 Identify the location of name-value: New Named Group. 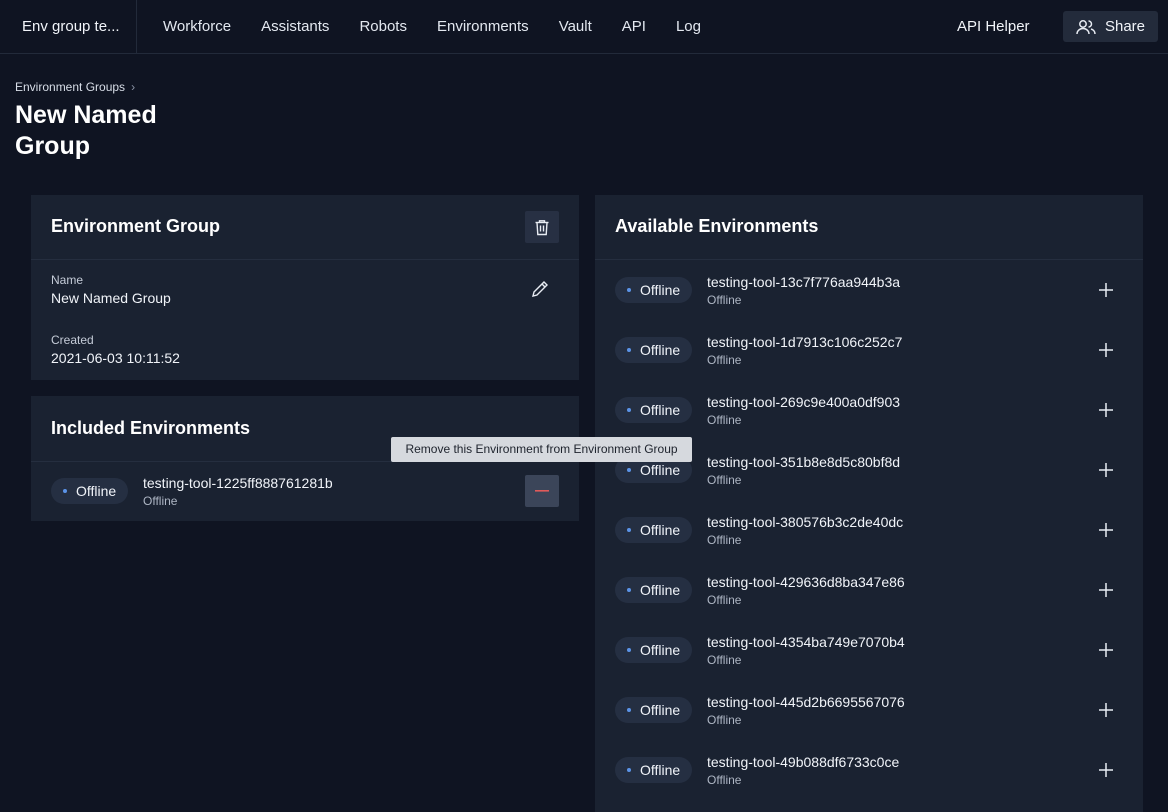
(111, 298).